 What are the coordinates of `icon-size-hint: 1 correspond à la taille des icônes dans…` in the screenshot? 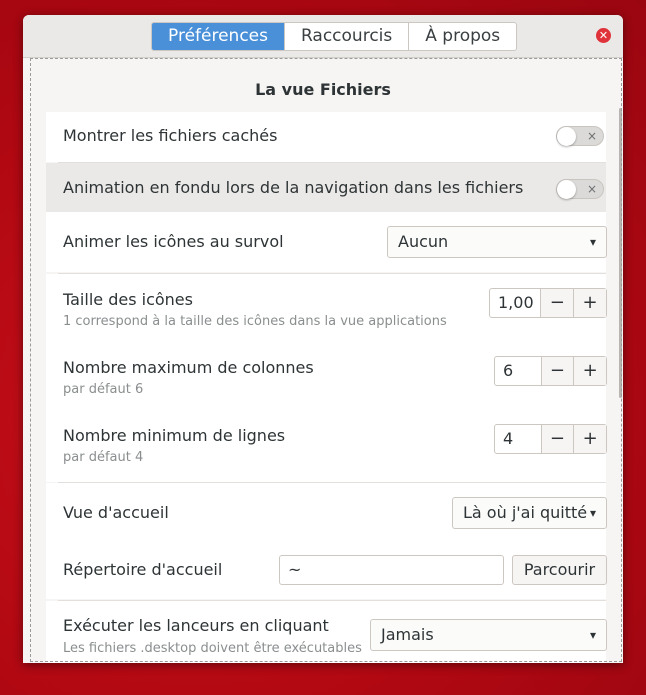 It's located at (255, 321).